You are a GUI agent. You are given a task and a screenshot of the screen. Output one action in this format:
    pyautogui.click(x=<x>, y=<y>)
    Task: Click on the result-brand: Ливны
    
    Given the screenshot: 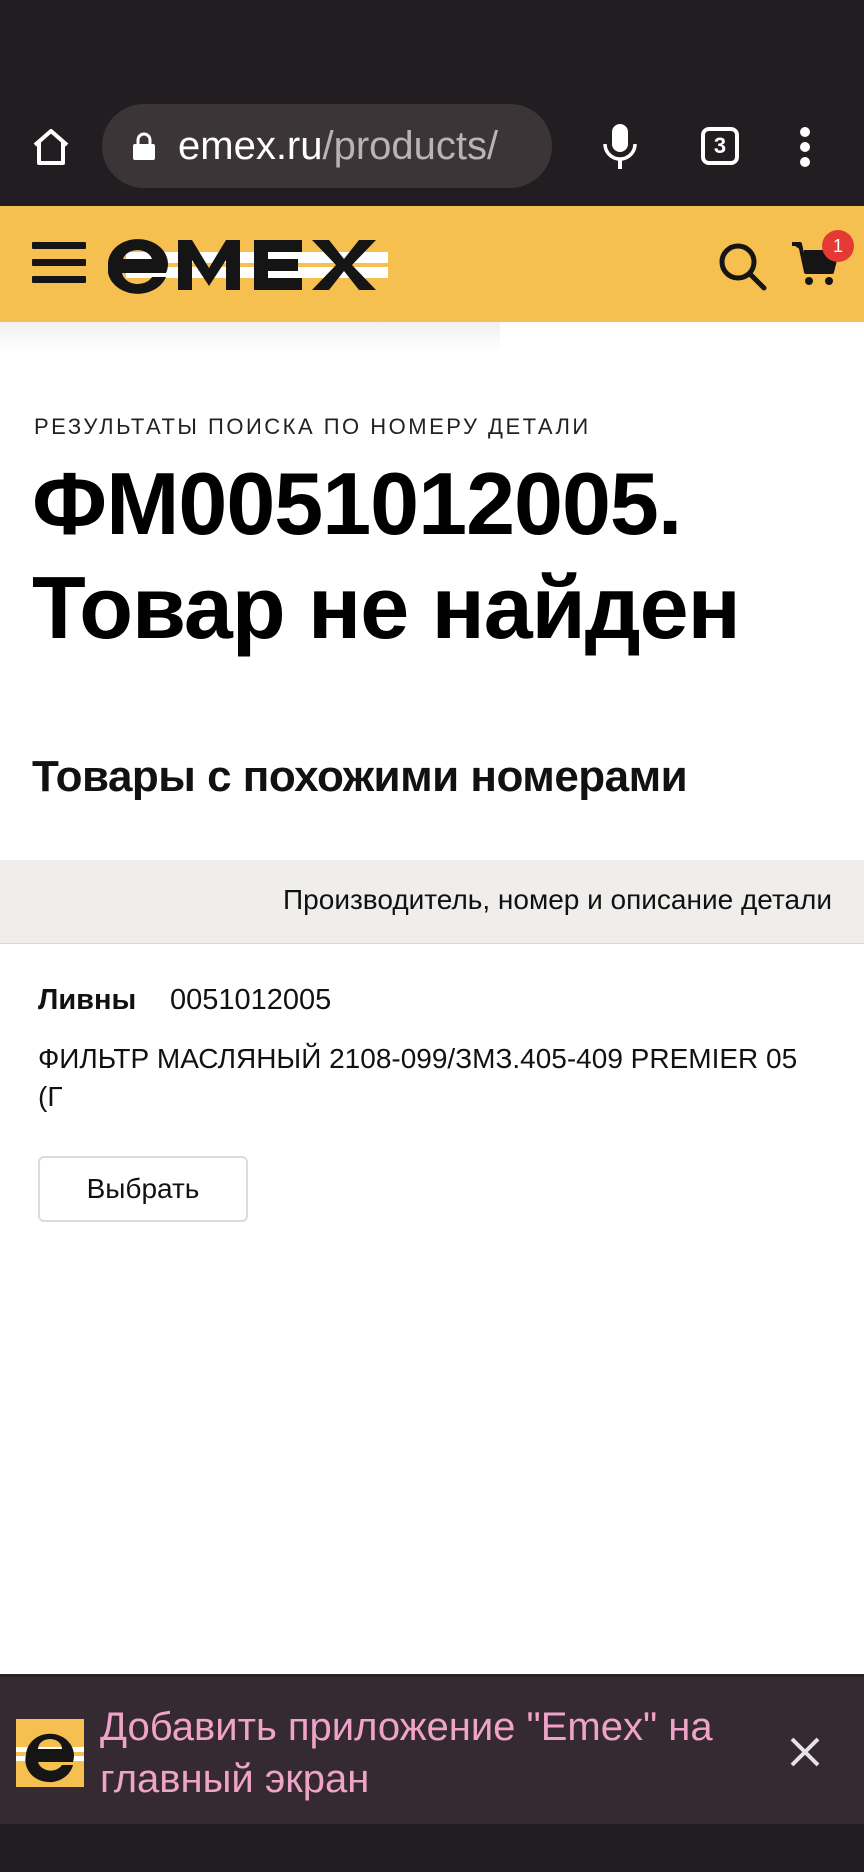 What is the action you would take?
    pyautogui.click(x=87, y=1000)
    